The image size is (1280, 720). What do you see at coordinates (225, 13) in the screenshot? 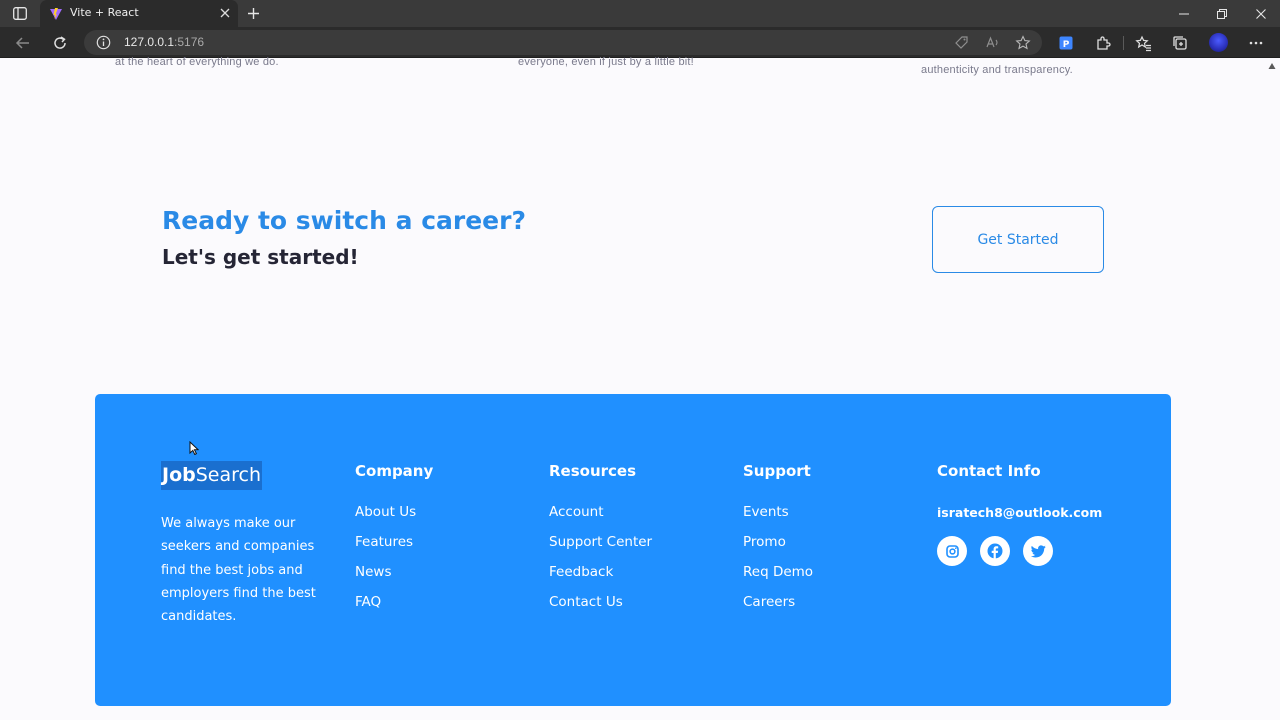
I see `close-tab-icon` at bounding box center [225, 13].